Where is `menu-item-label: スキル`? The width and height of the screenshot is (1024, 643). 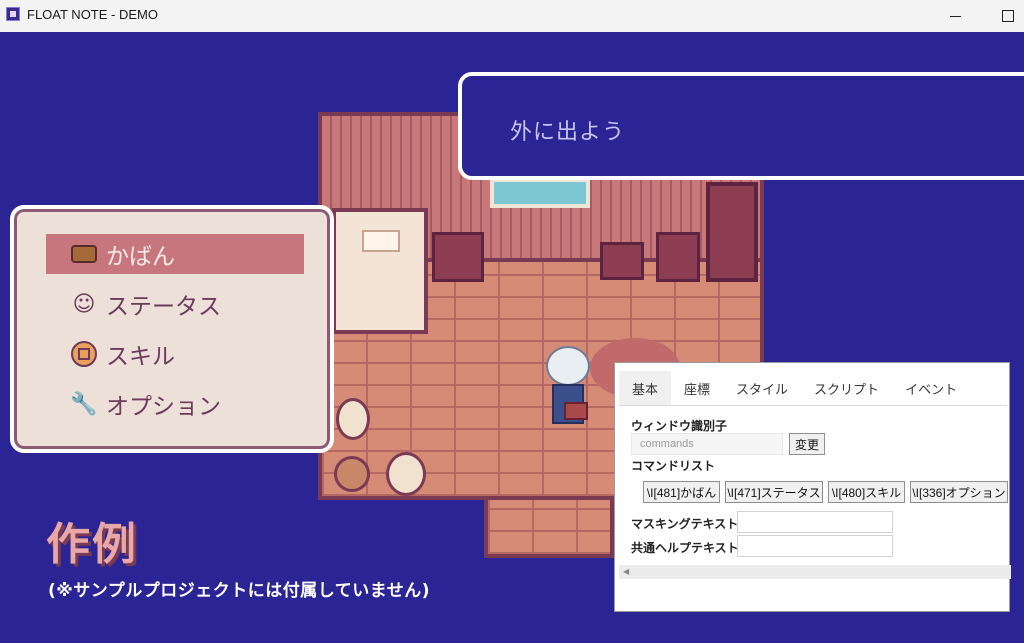
menu-item-label: スキル is located at coordinates (140, 357).